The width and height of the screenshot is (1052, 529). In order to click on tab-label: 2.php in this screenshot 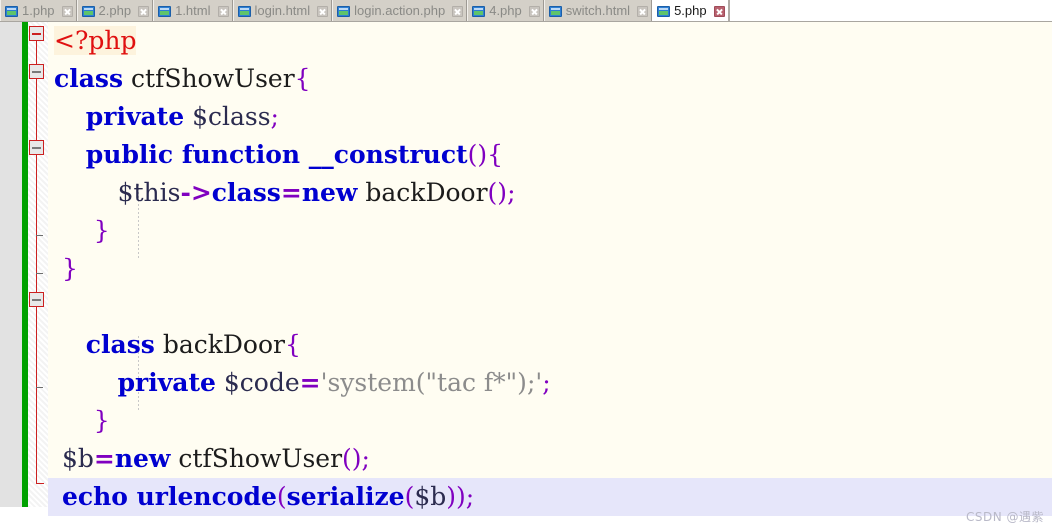, I will do `click(115, 10)`.